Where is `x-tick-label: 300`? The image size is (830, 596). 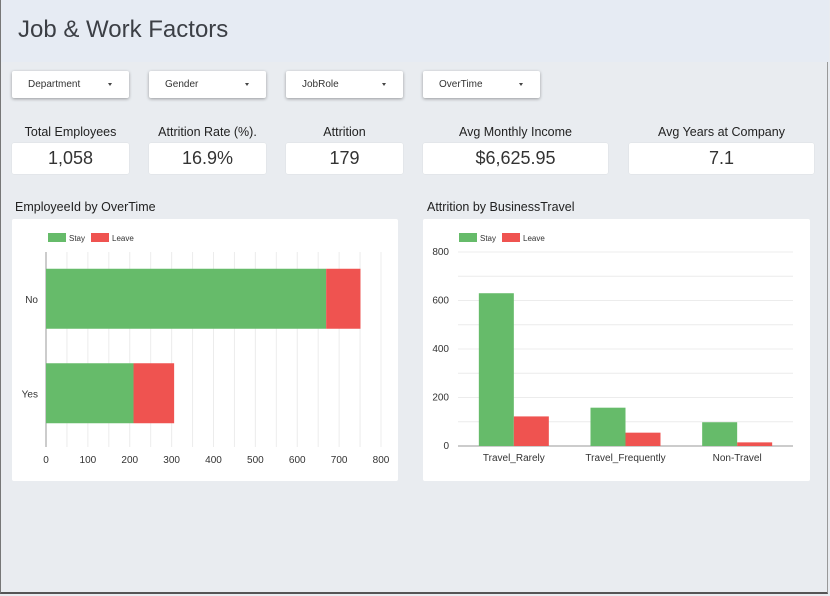 x-tick-label: 300 is located at coordinates (171, 460).